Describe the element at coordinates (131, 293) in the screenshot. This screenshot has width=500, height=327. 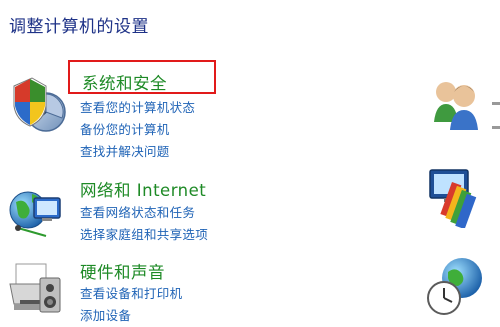
I see `link-view-devices-printers: 查看设备和打印机` at that location.